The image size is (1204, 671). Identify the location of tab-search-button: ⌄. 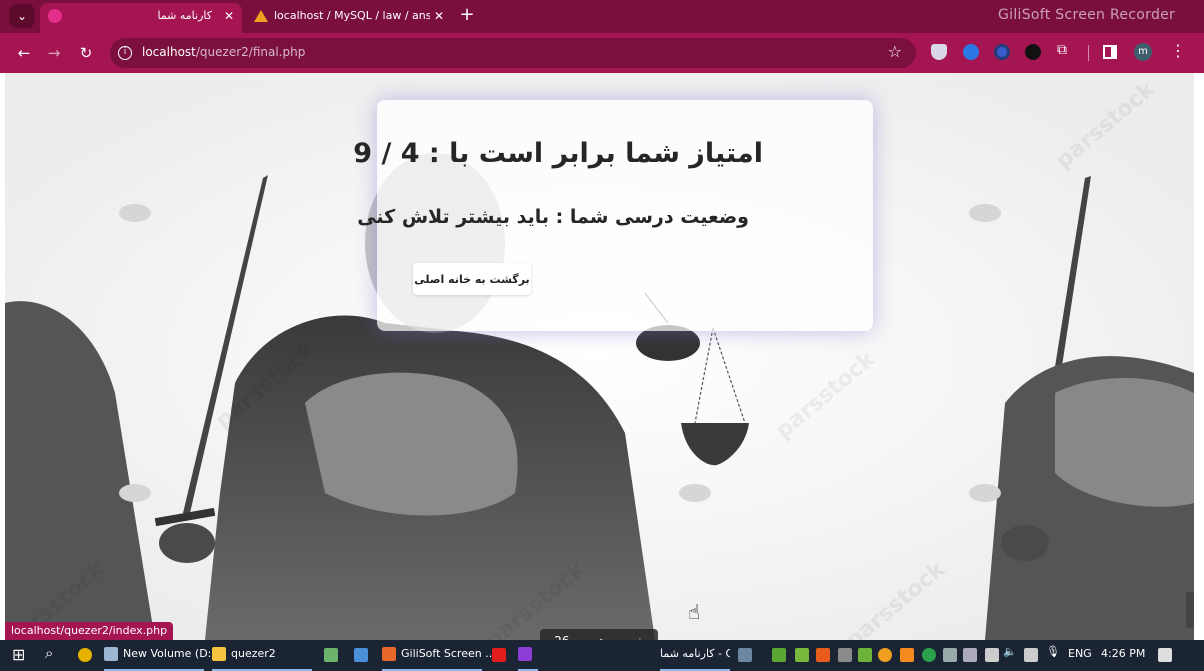
(22, 16).